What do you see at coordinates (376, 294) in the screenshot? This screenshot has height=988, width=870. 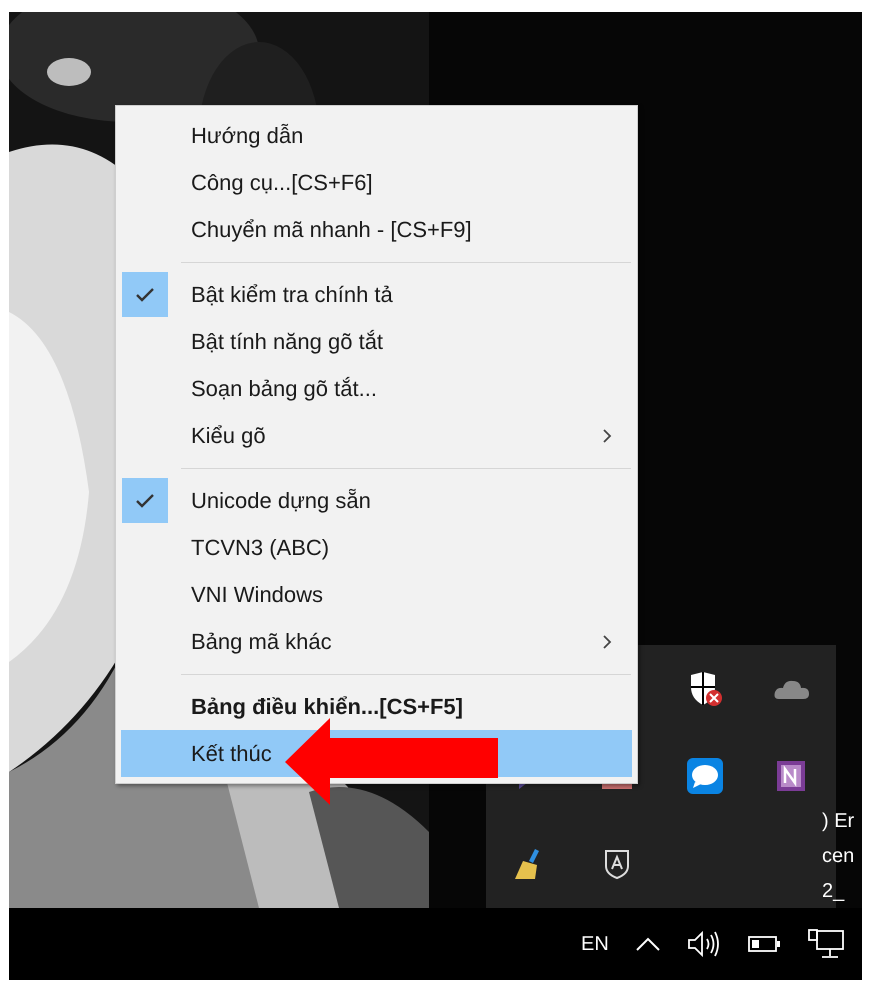 I see `menu-item: Bật kiểm tra chính tả` at bounding box center [376, 294].